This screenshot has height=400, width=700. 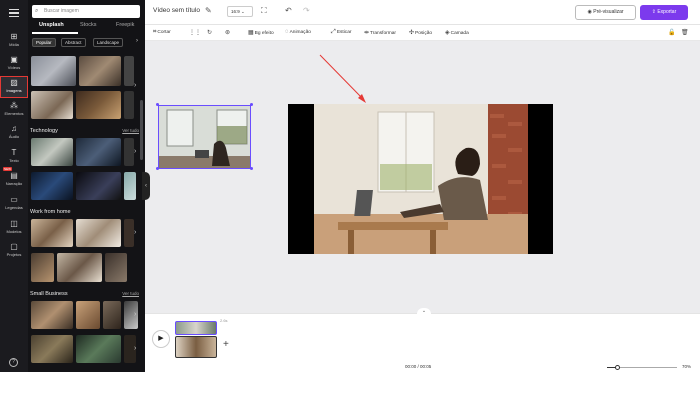 I want to click on help-icon: ?, so click(x=13, y=362).